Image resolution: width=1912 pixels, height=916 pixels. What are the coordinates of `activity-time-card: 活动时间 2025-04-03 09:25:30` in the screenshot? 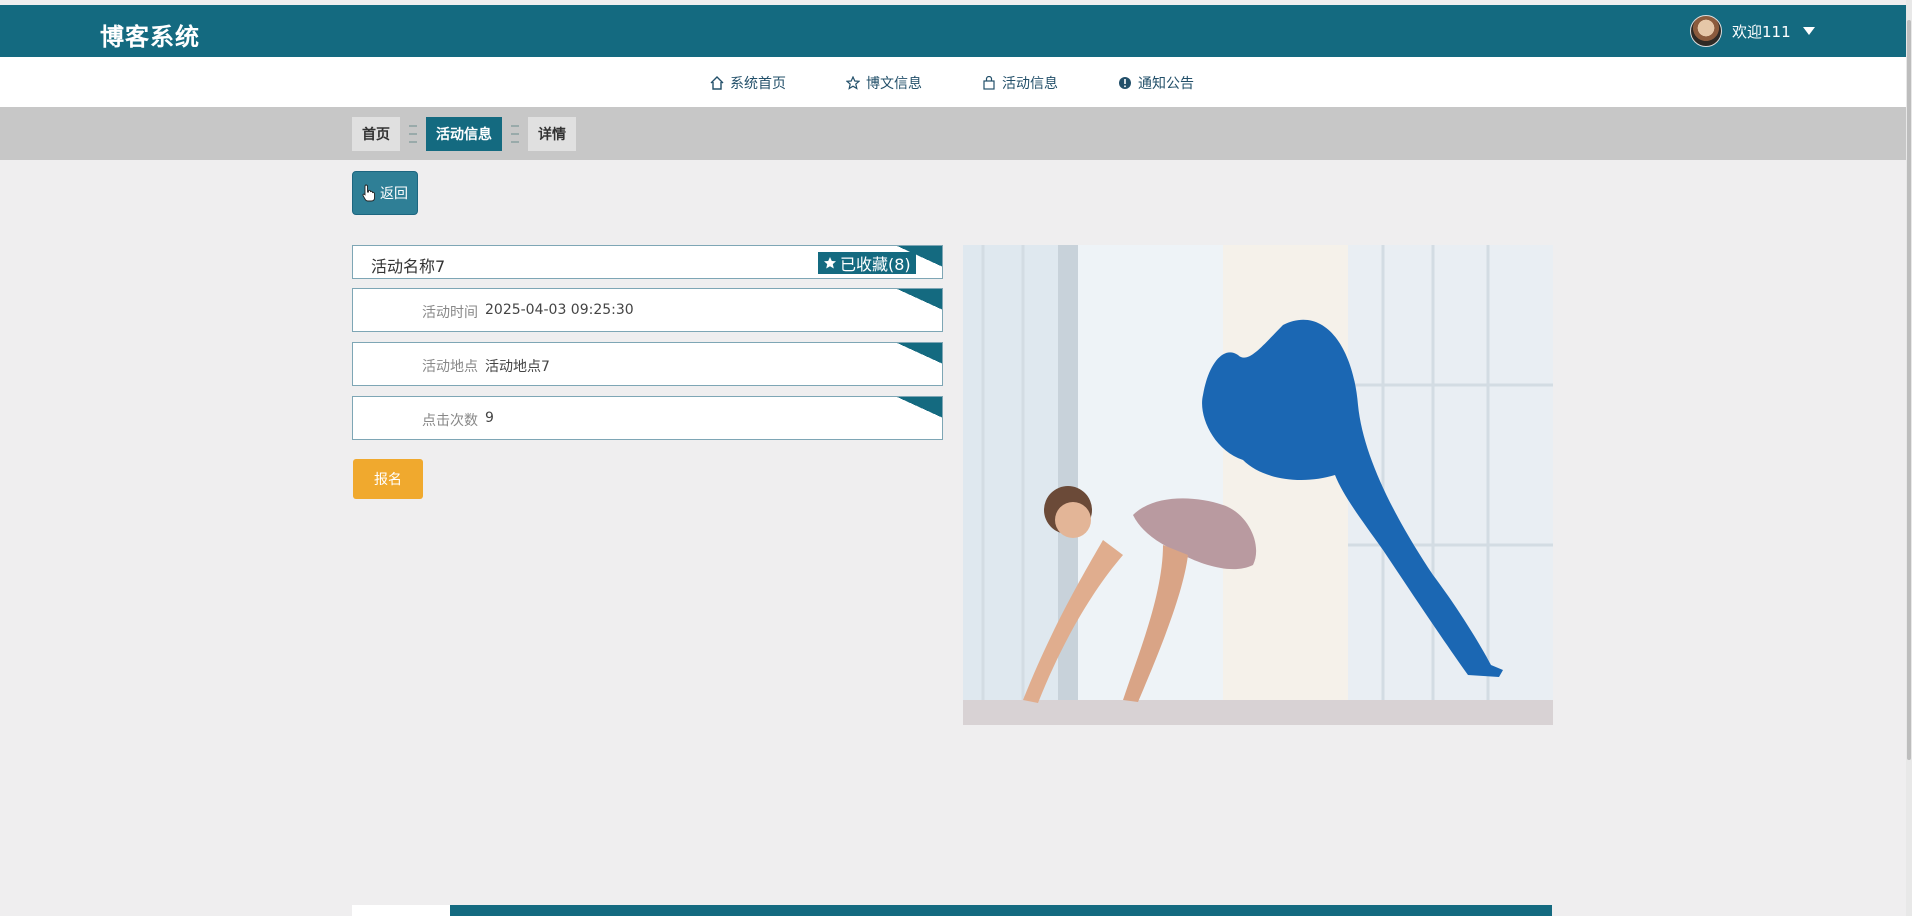 It's located at (647, 310).